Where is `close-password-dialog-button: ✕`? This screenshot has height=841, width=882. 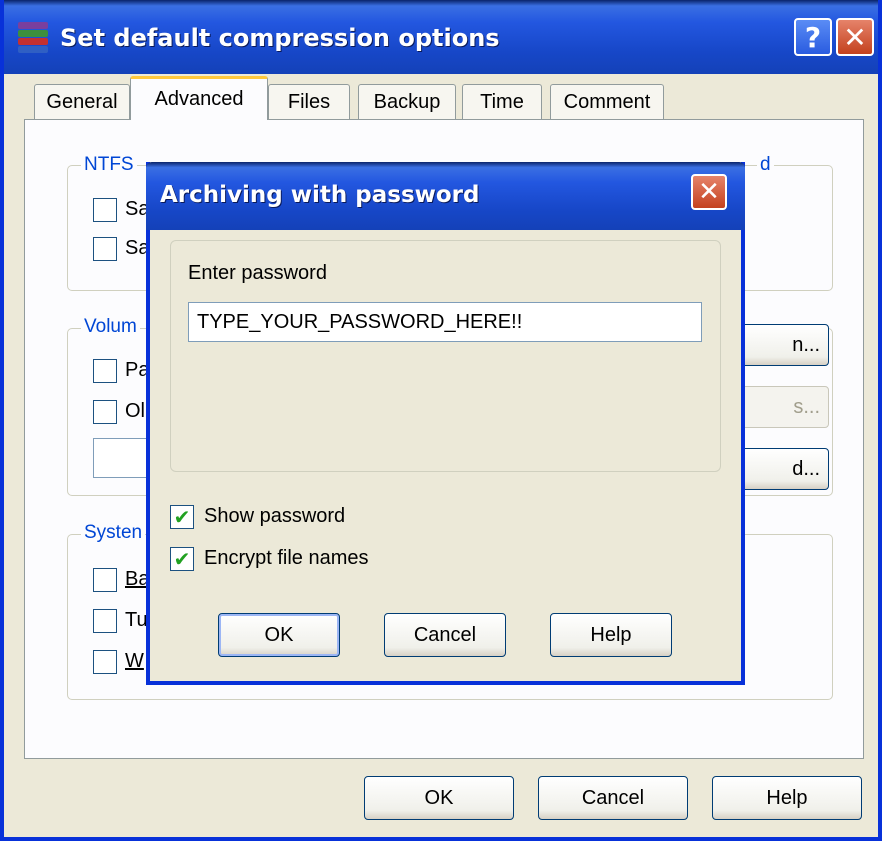 close-password-dialog-button: ✕ is located at coordinates (709, 192).